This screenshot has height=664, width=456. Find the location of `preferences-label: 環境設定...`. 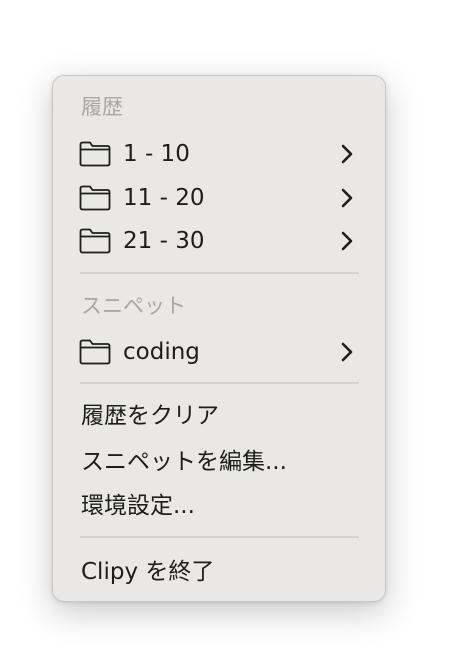

preferences-label: 環境設定... is located at coordinates (138, 506).